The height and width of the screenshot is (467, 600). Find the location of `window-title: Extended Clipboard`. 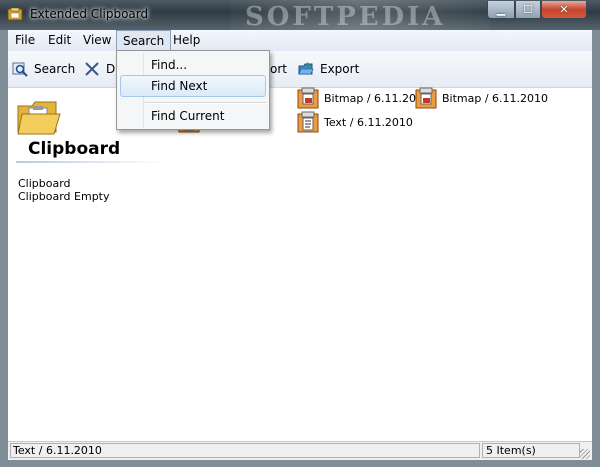

window-title: Extended Clipboard is located at coordinates (89, 14).